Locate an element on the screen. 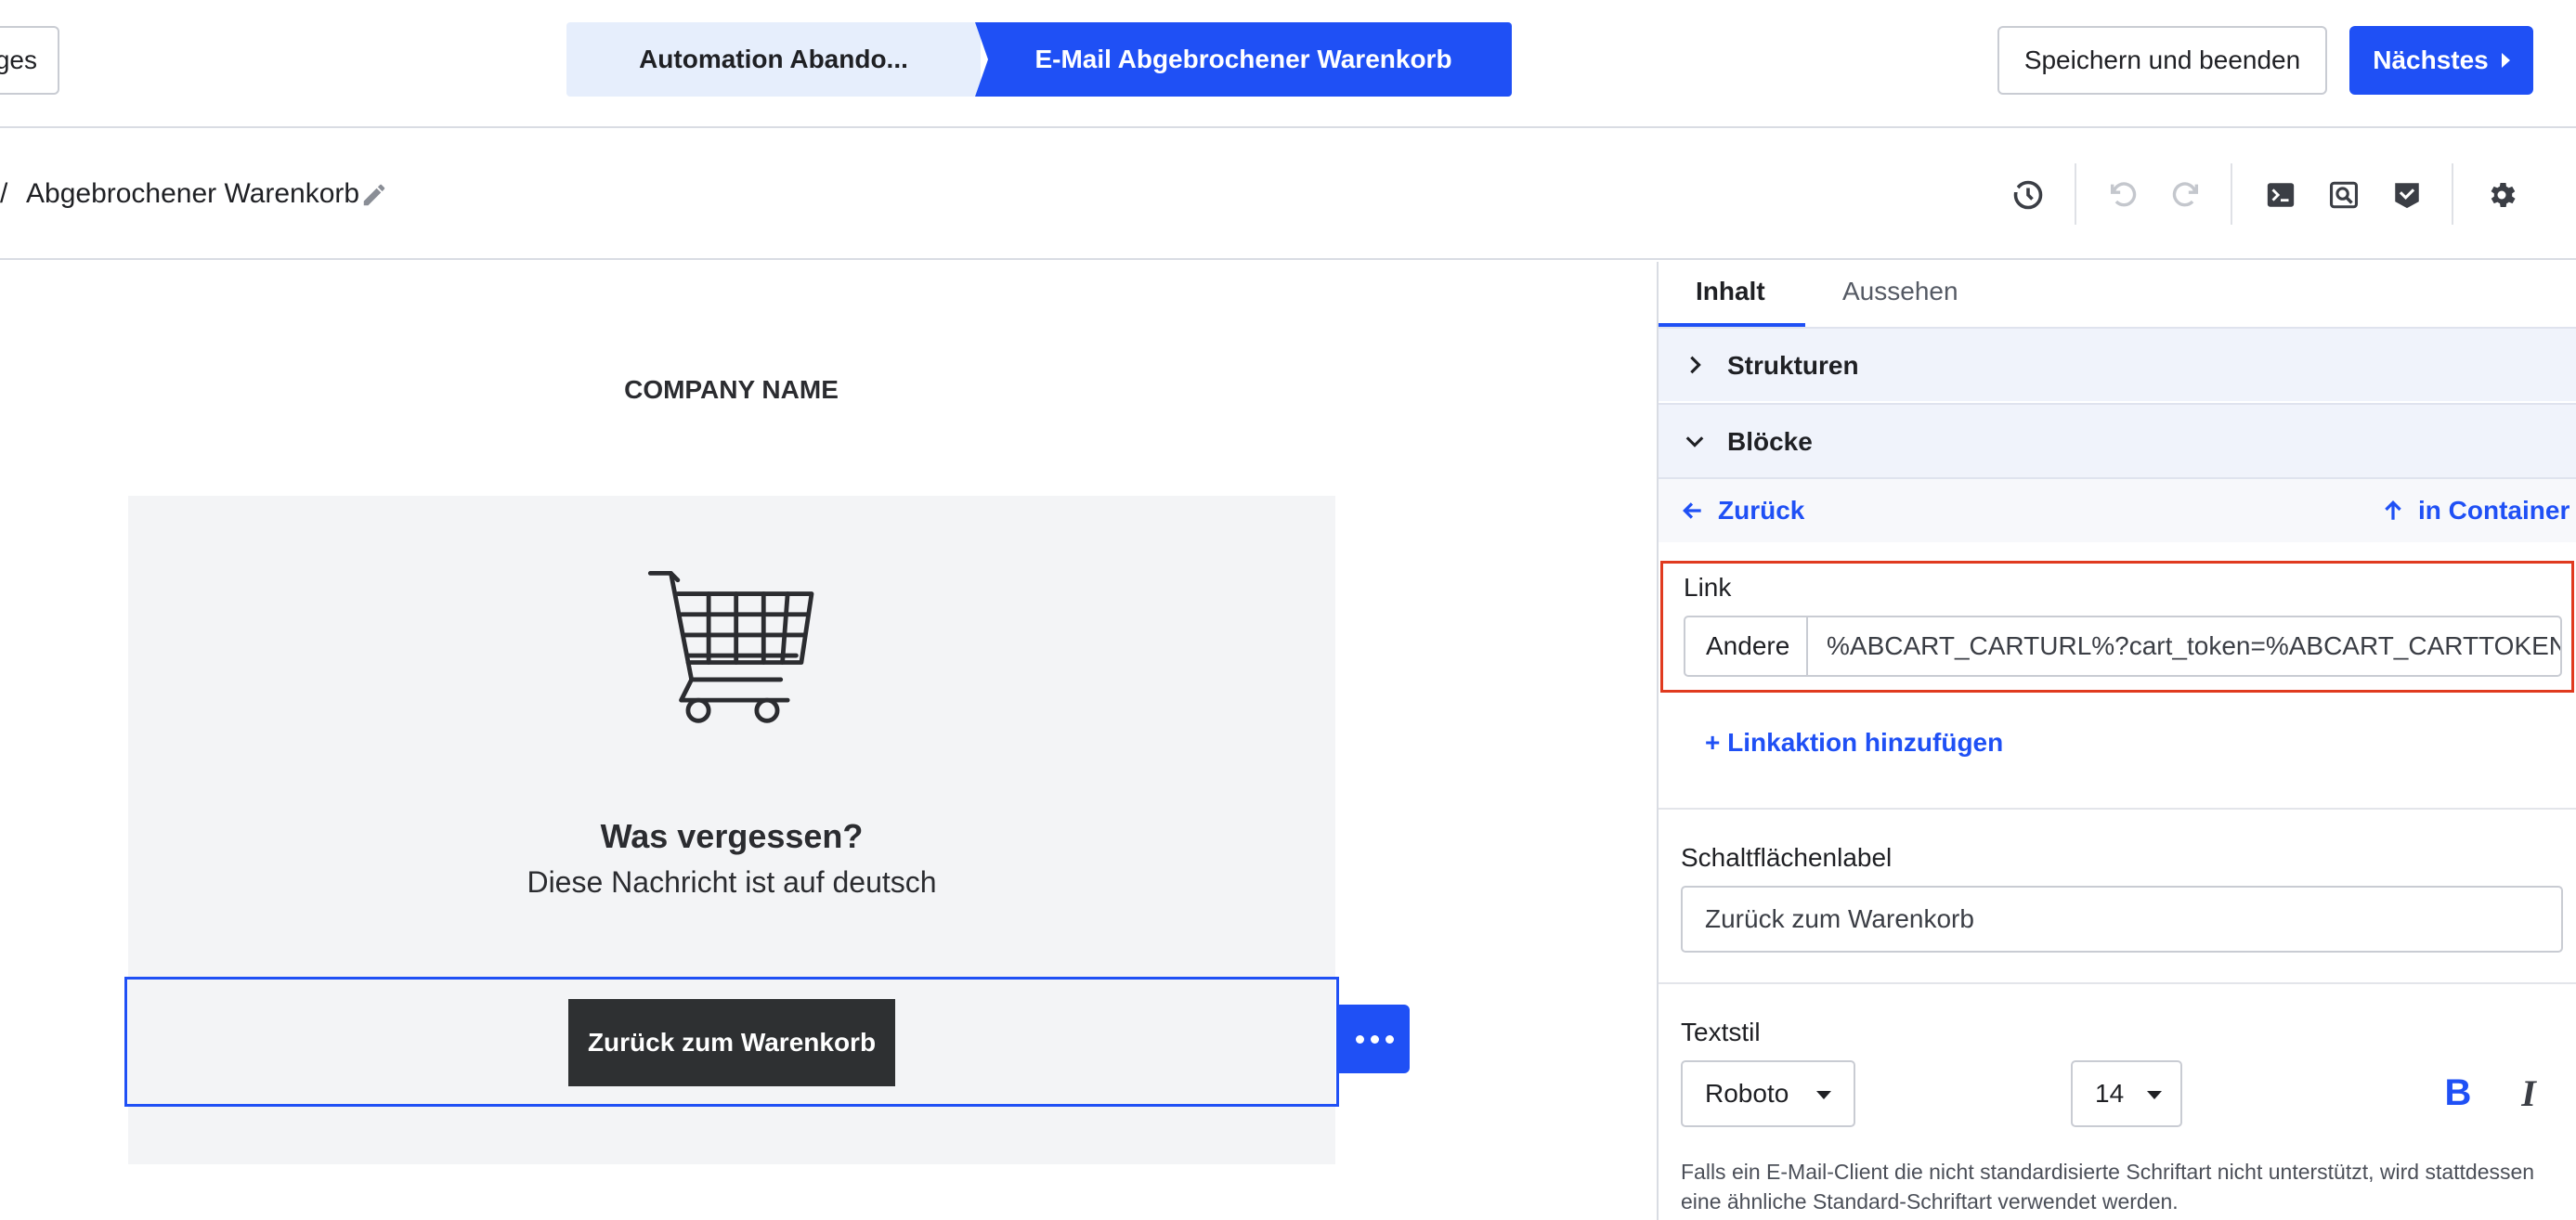 This screenshot has height=1220, width=2576. container-link-label: in Container is located at coordinates (2494, 510).